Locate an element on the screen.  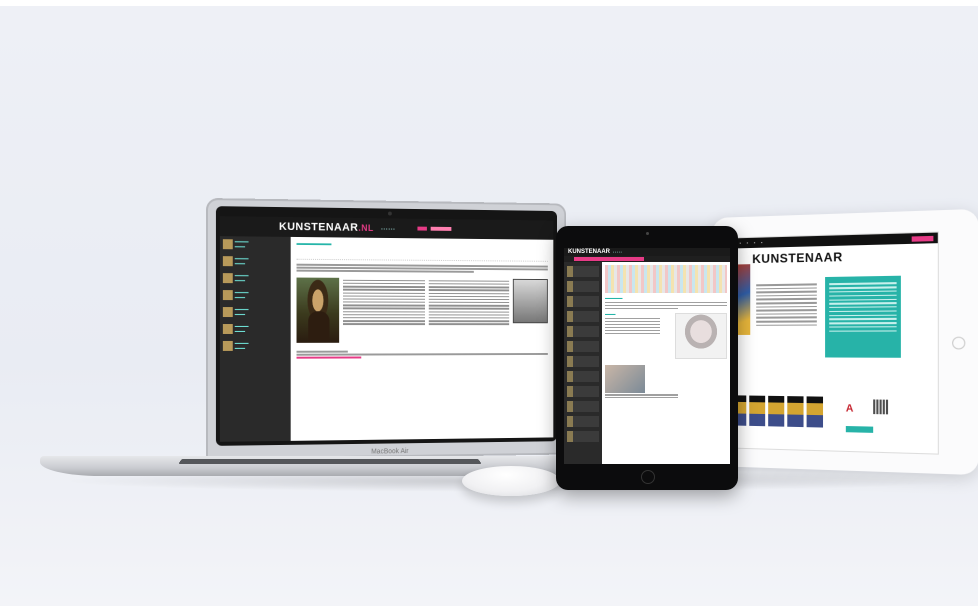
white-tablet-teal-button is located at coordinates (859, 429).